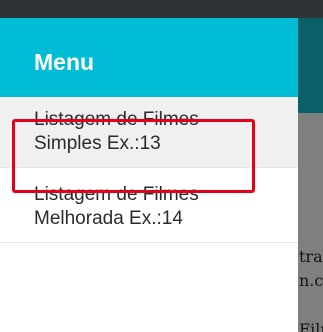 This screenshot has height=332, width=323. What do you see at coordinates (116, 206) in the screenshot?
I see `menu-item-label: Listagem de Filmes Melhorada Ex.:14` at bounding box center [116, 206].